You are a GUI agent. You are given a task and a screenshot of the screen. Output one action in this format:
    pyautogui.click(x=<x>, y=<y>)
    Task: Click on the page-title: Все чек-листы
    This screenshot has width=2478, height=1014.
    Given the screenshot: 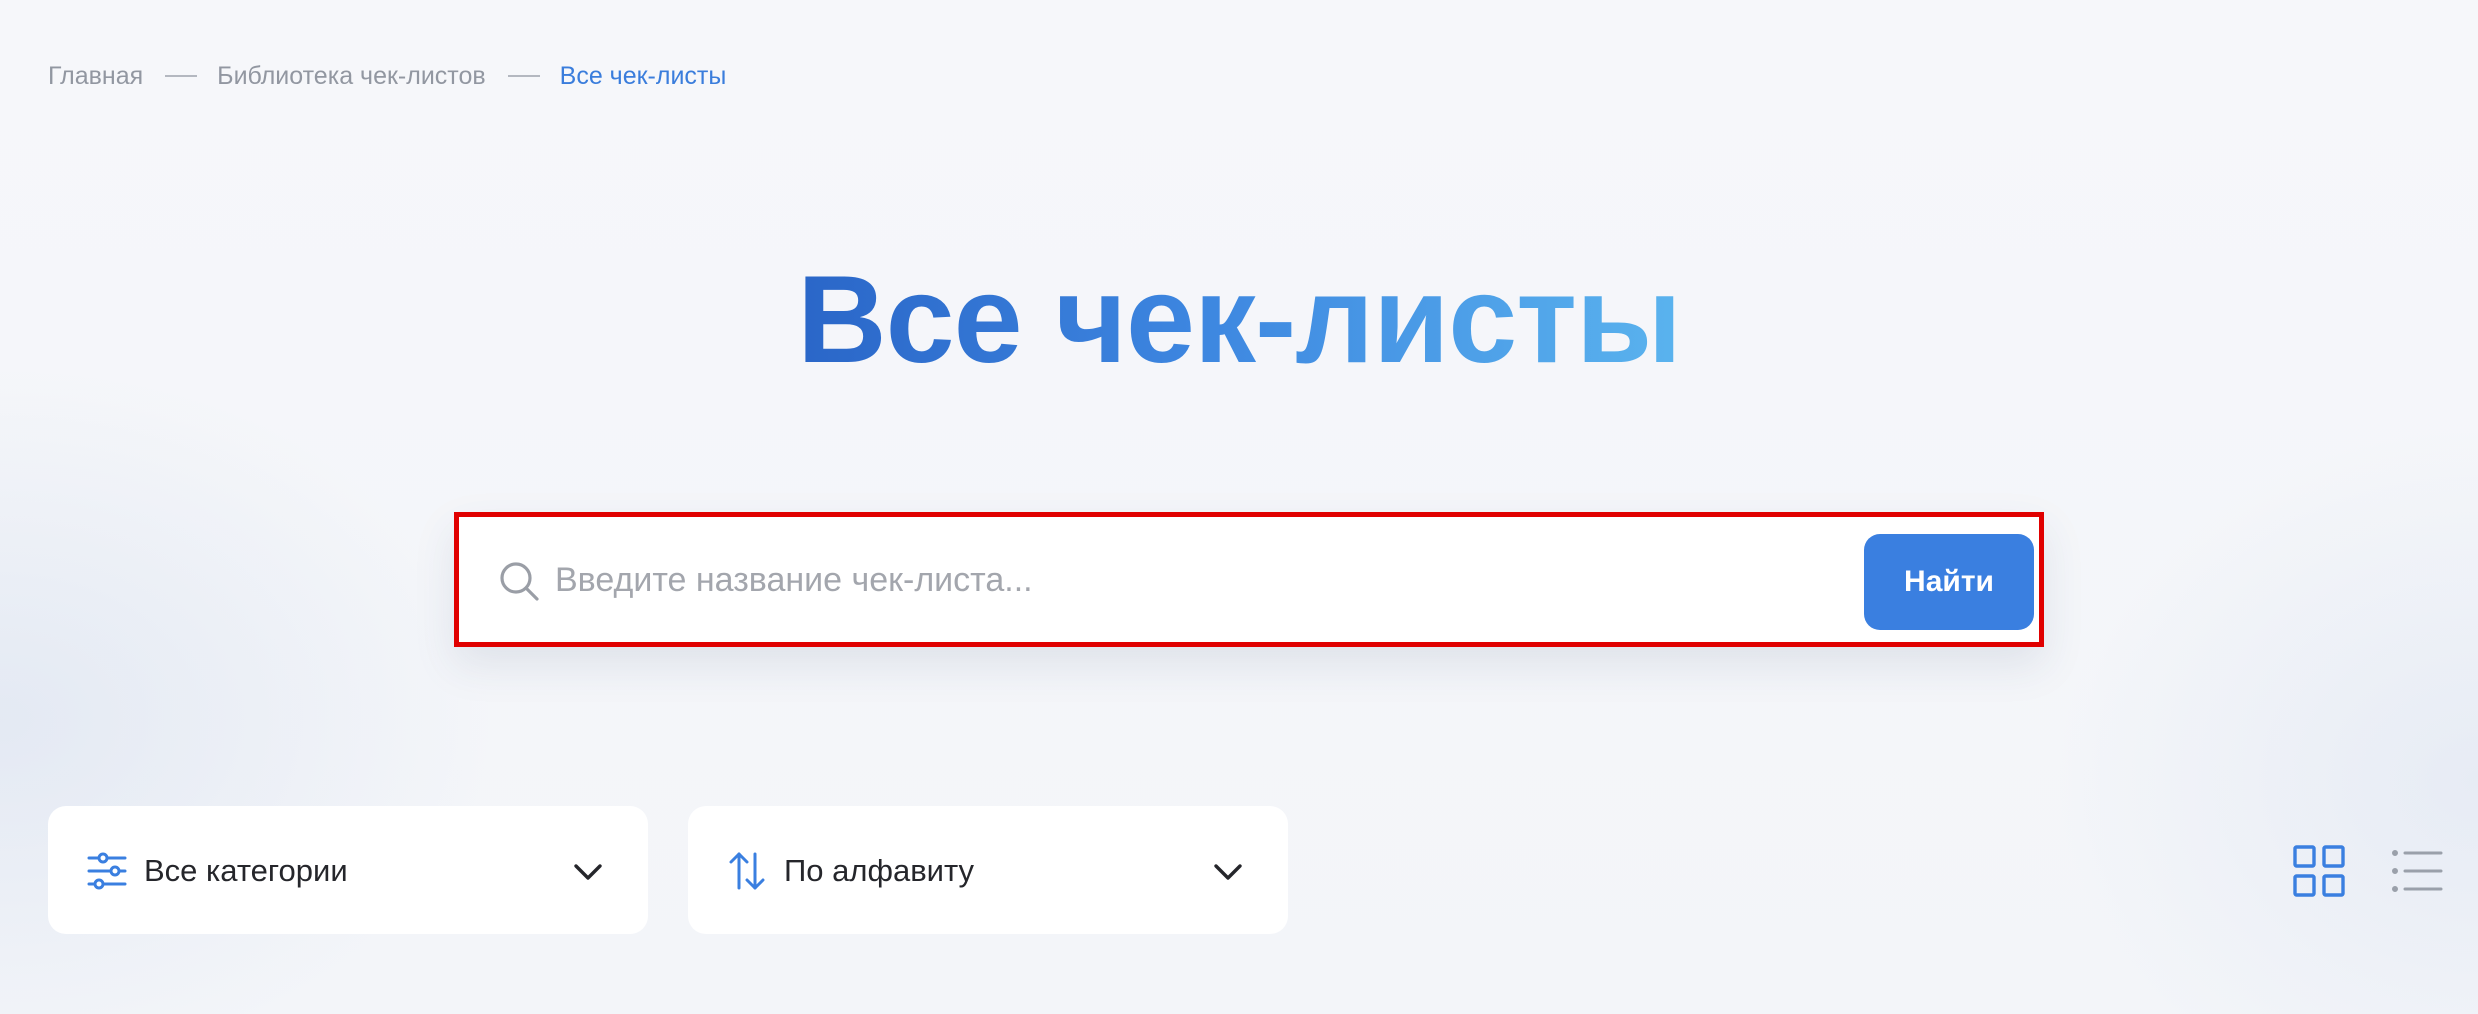 What is the action you would take?
    pyautogui.click(x=1239, y=320)
    